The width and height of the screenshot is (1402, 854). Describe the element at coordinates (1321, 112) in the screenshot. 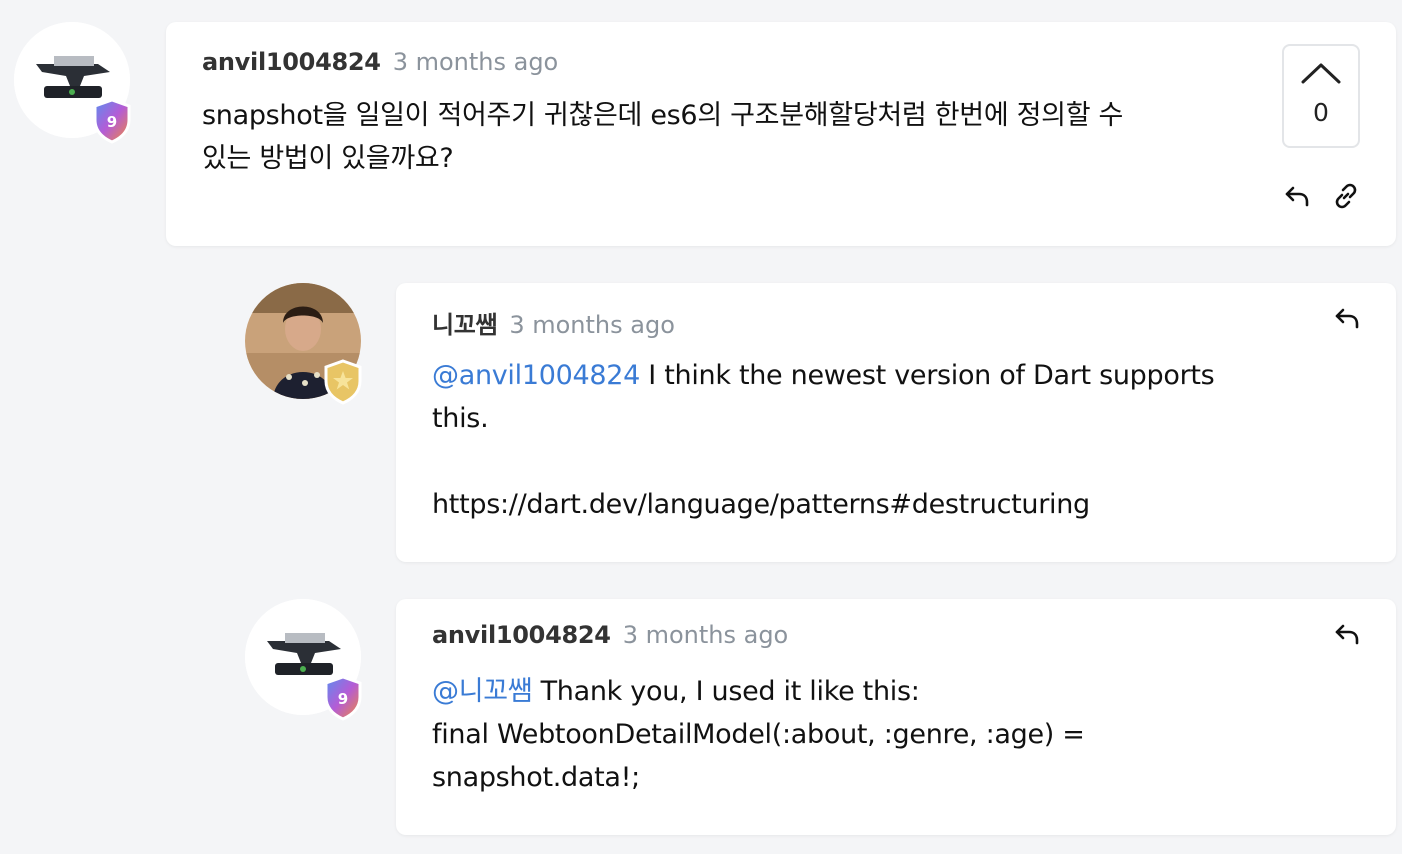

I see `vote-count: 0` at that location.